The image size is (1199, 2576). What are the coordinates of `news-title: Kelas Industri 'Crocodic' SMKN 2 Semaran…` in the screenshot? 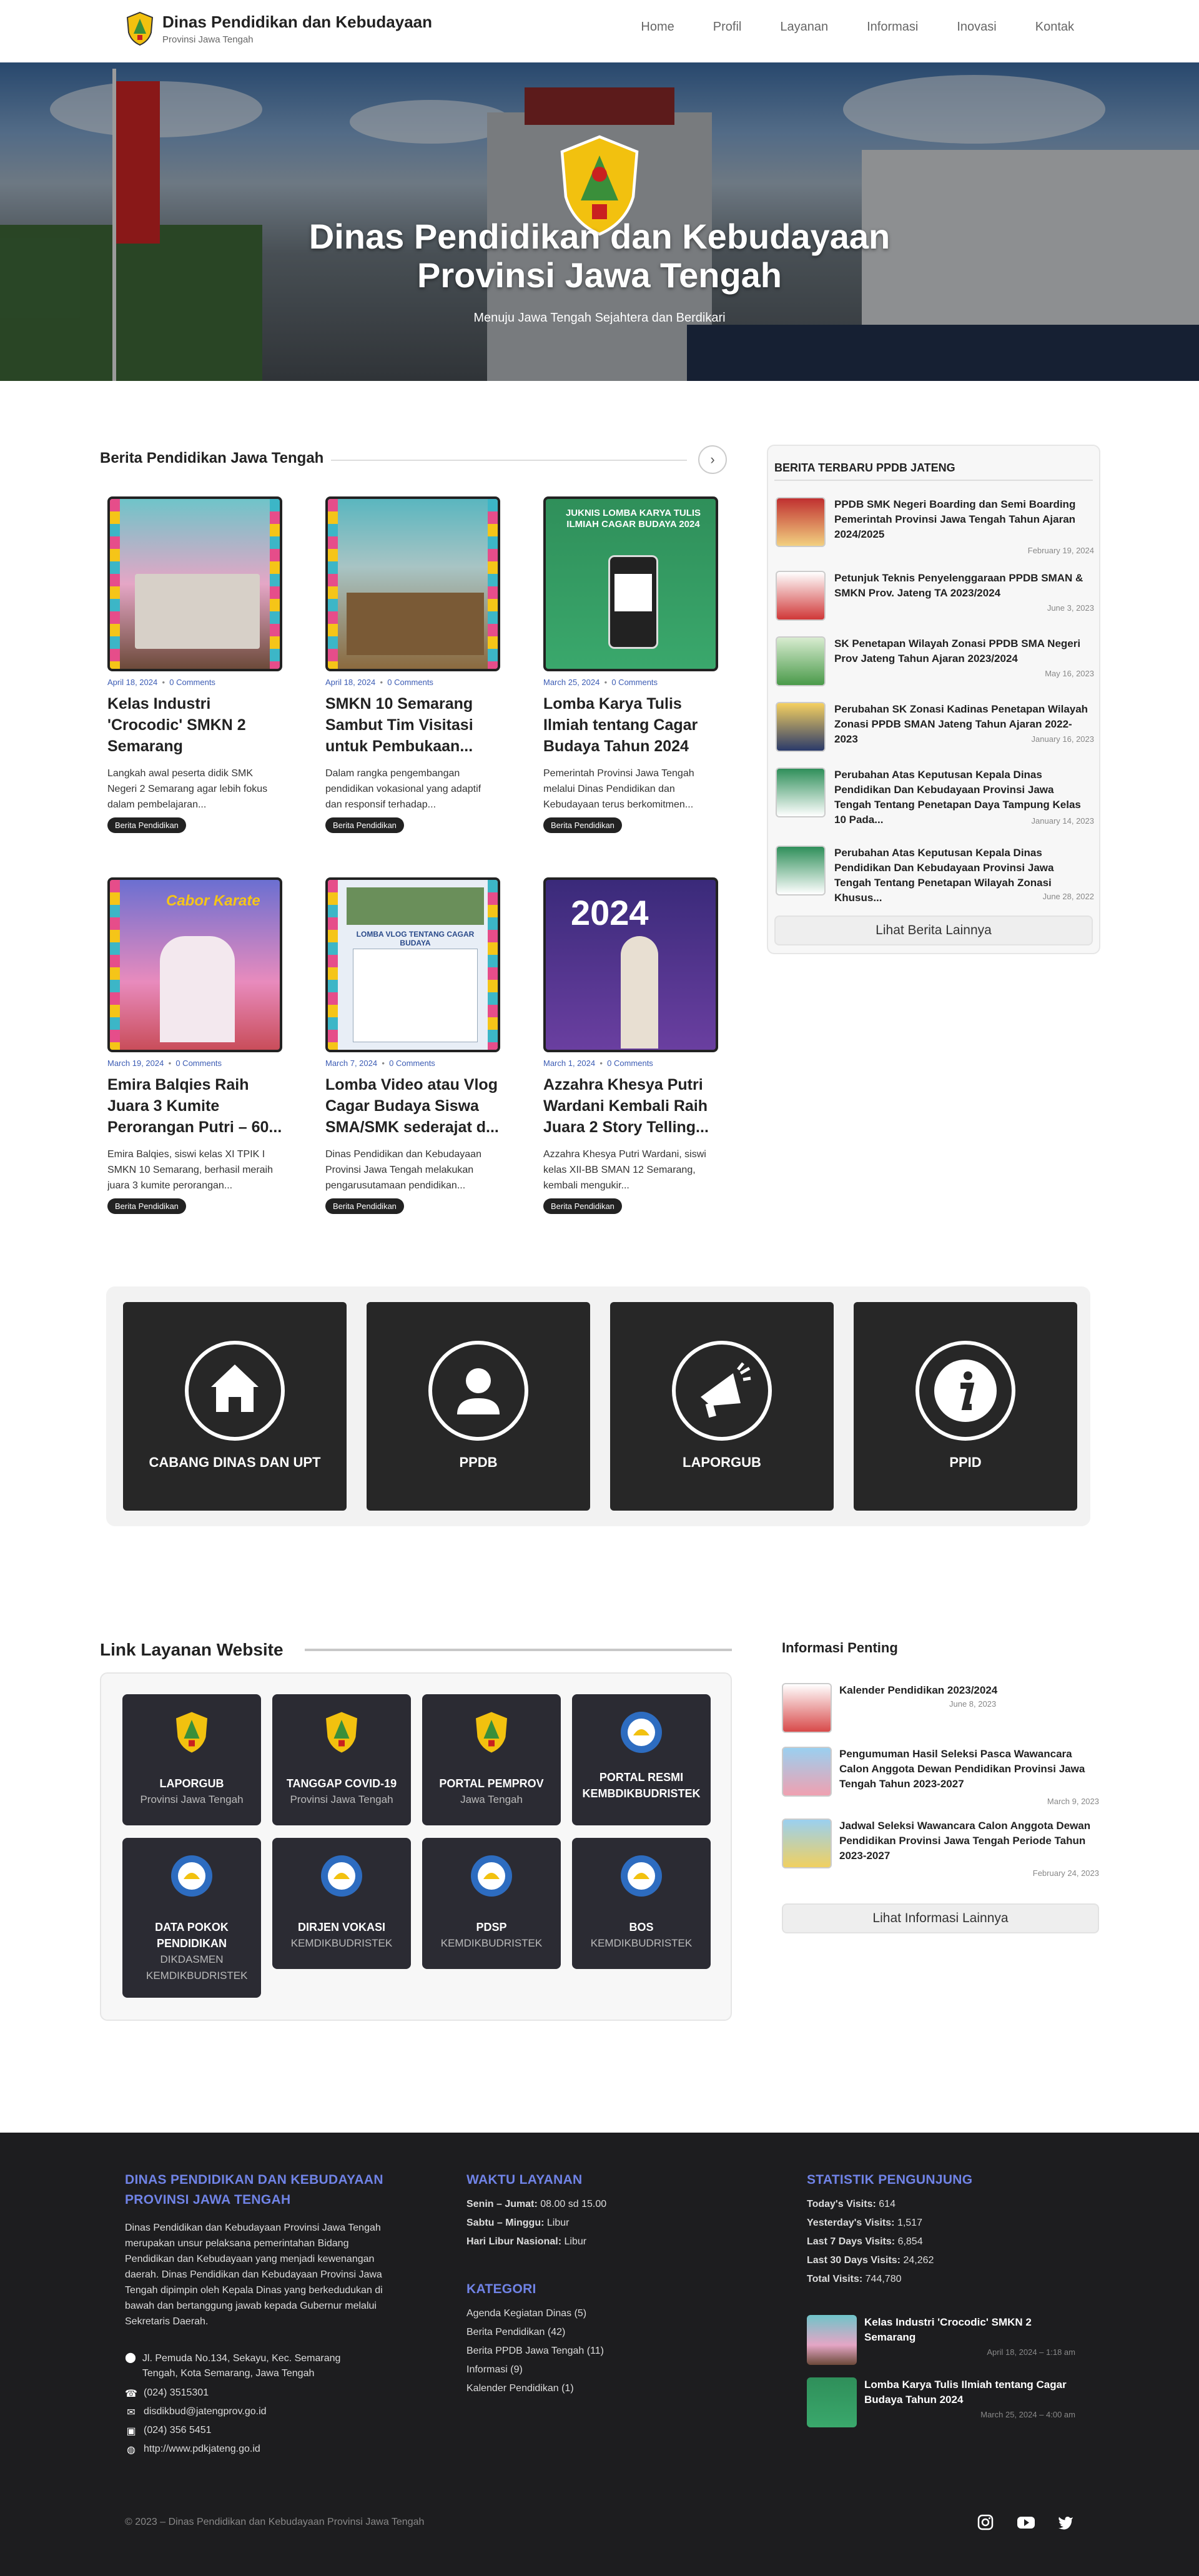 It's located at (195, 725).